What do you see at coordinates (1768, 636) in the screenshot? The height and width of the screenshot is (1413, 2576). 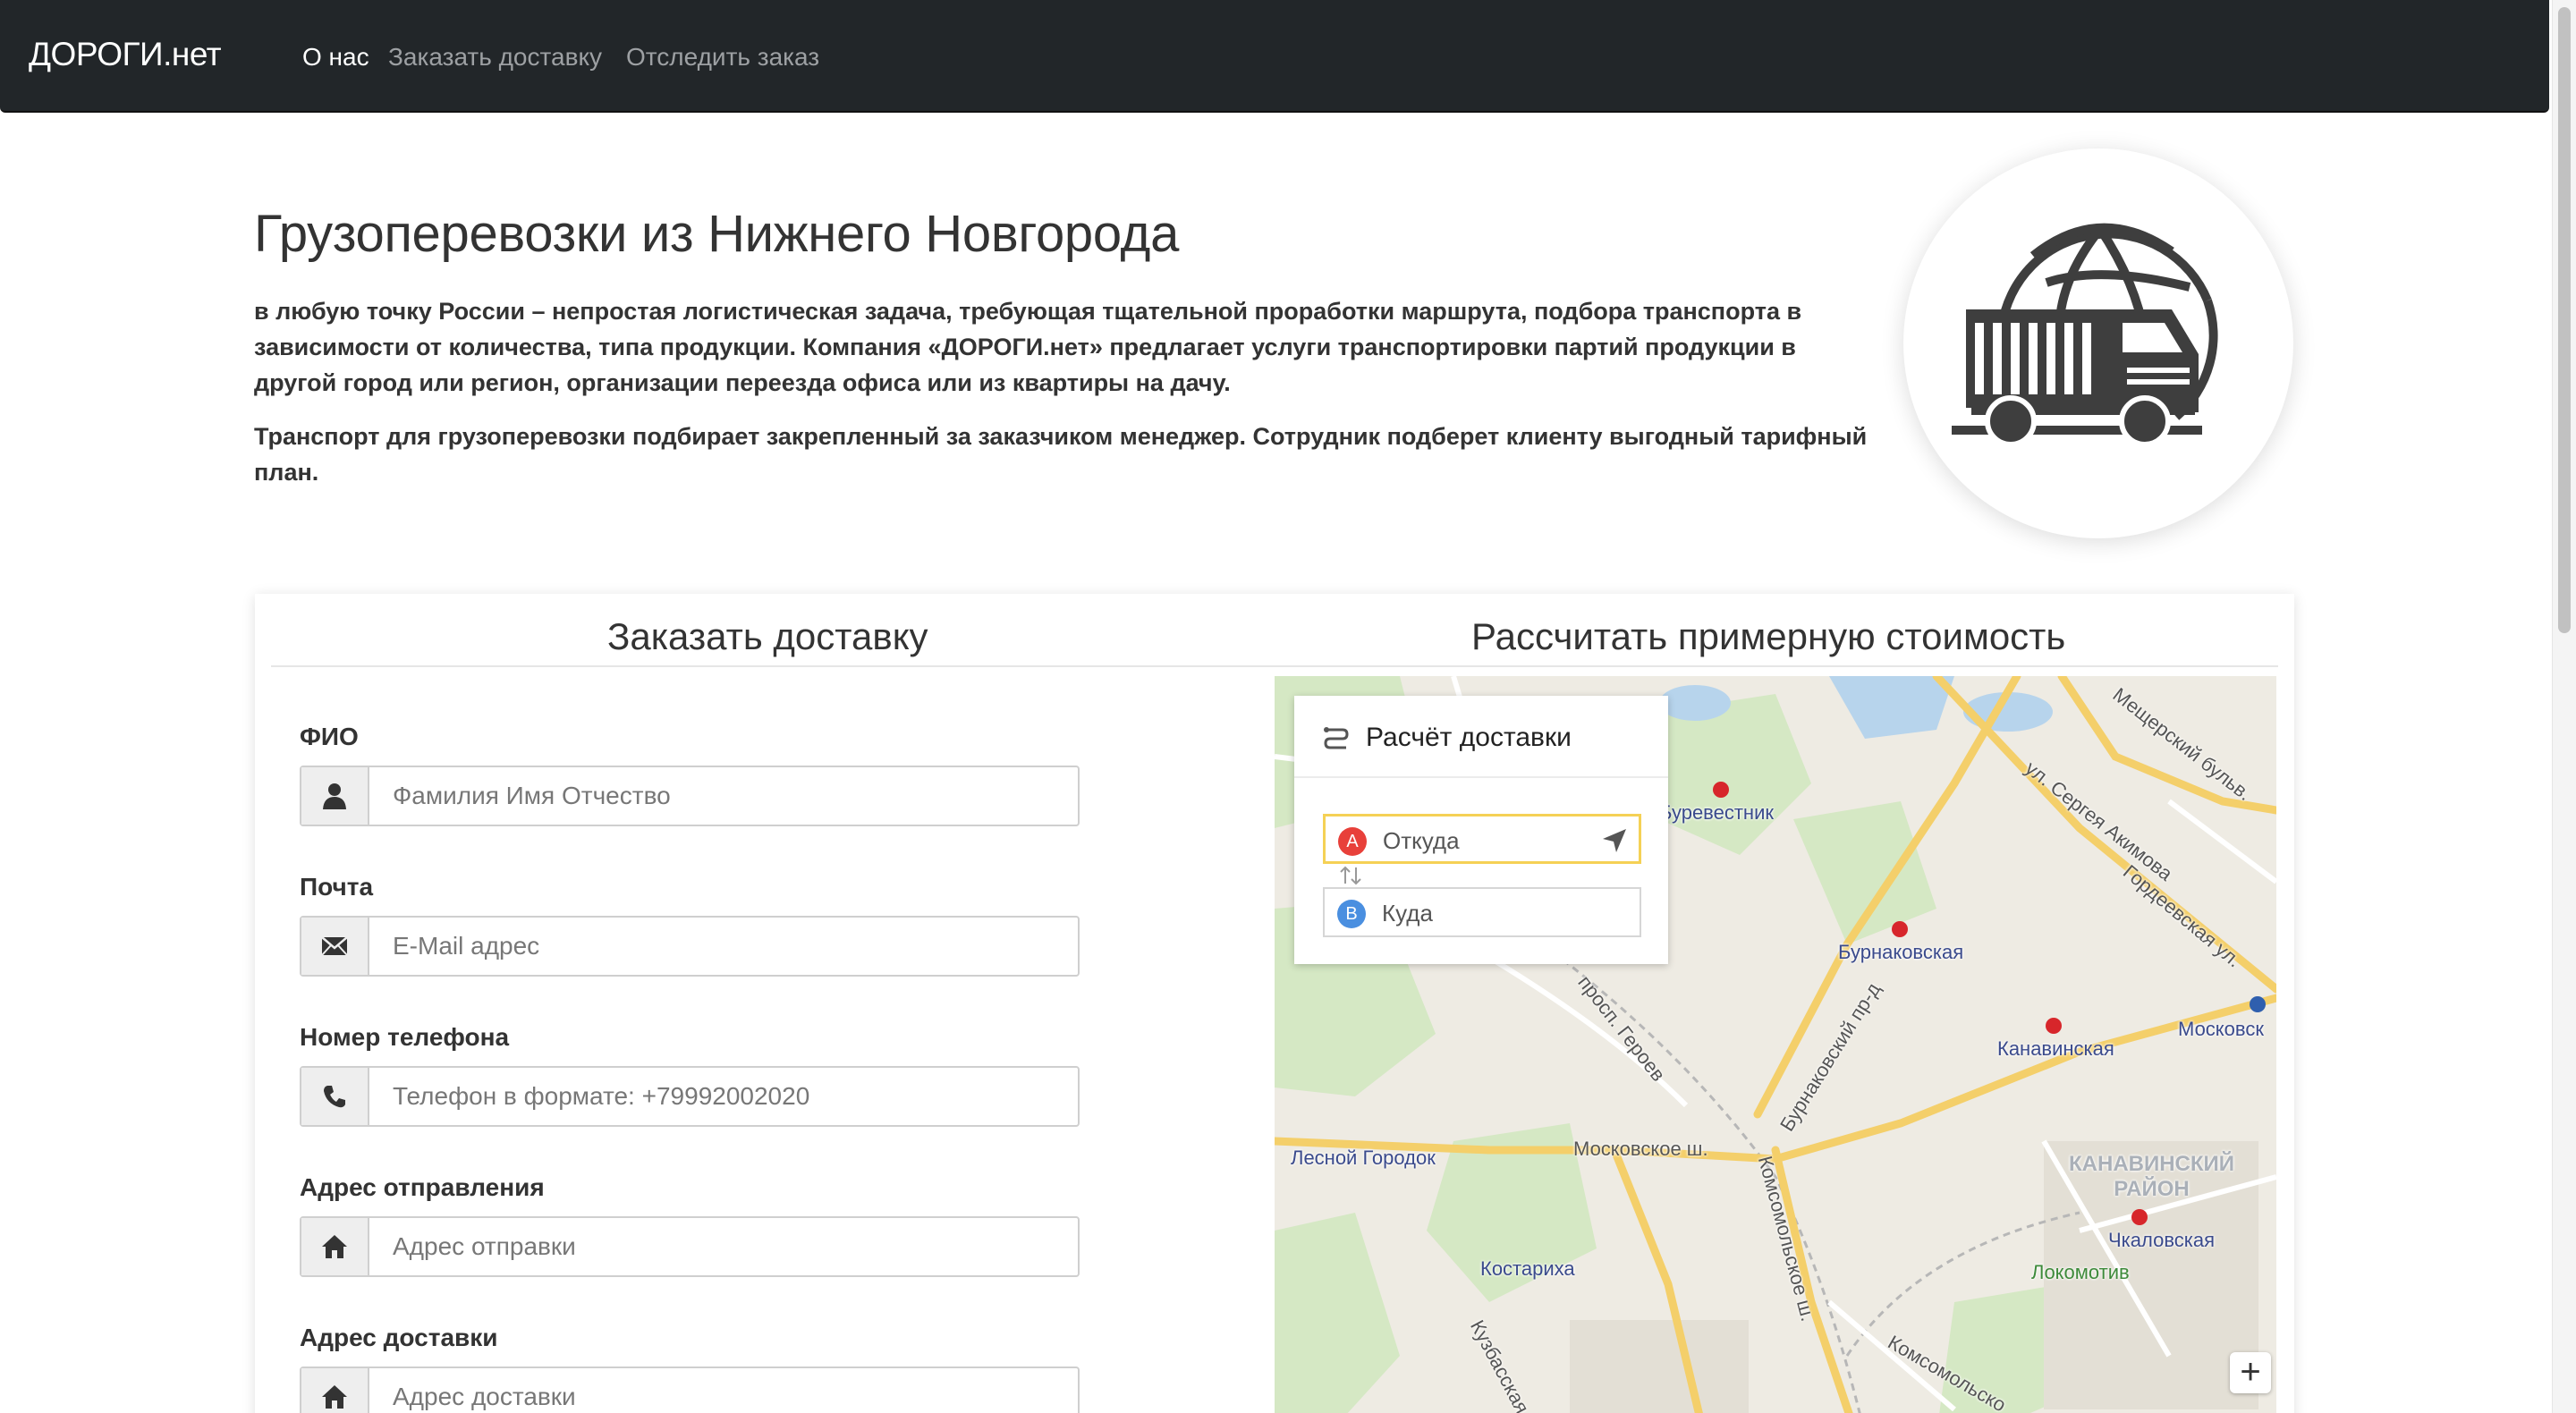 I see `calculator-heading: Рассчитать примерную стоимость` at bounding box center [1768, 636].